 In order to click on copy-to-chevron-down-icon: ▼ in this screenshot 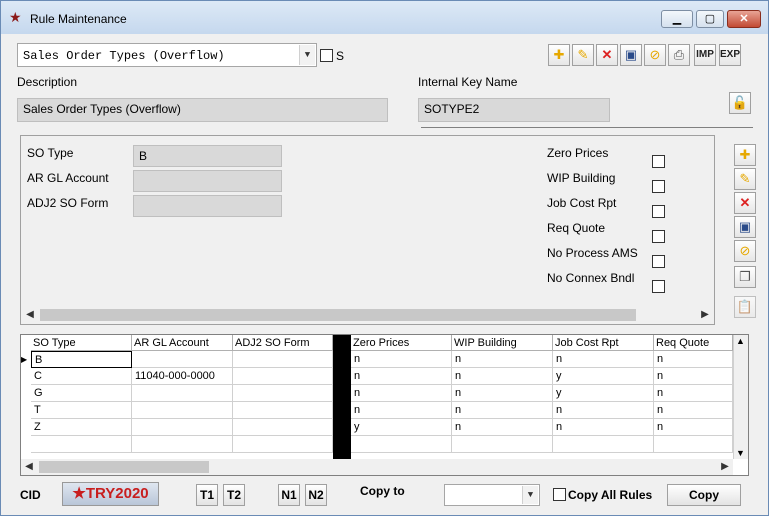, I will do `click(530, 495)`.